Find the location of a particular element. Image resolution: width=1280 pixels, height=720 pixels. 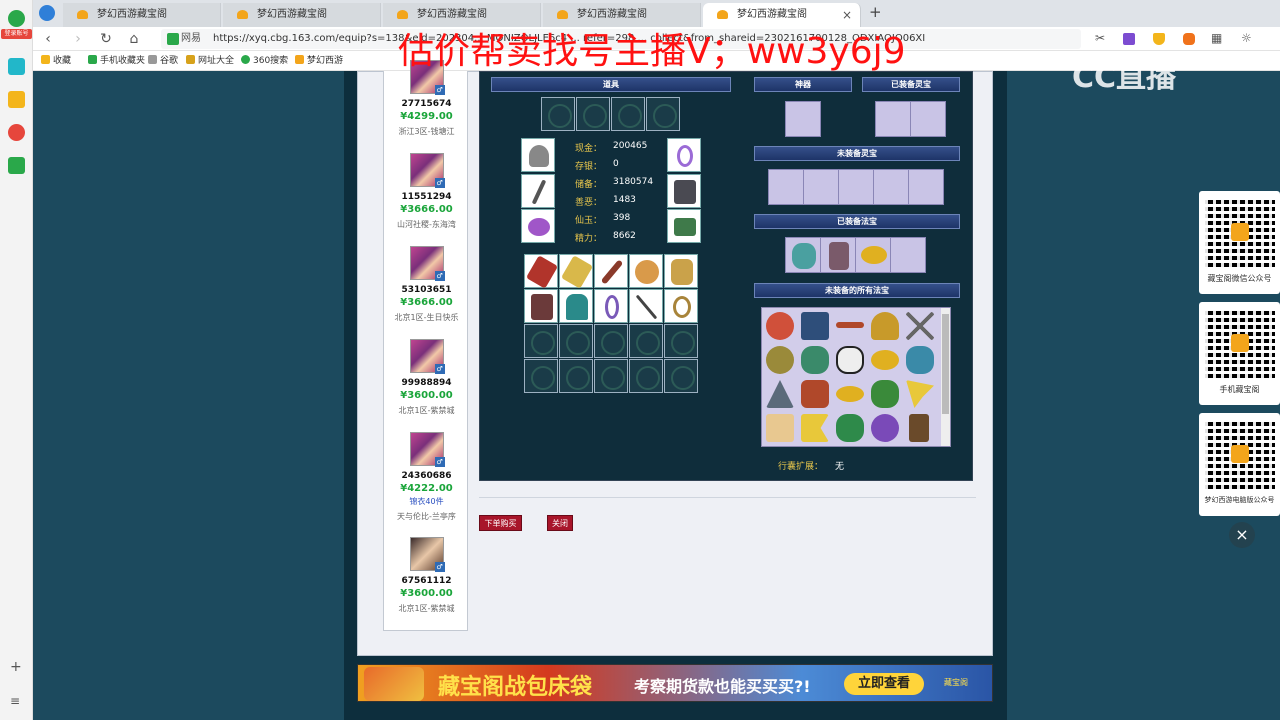

listing-item: ♂ 53103651 ¥3666.00 北京1区-生日快乐 is located at coordinates (426, 284).